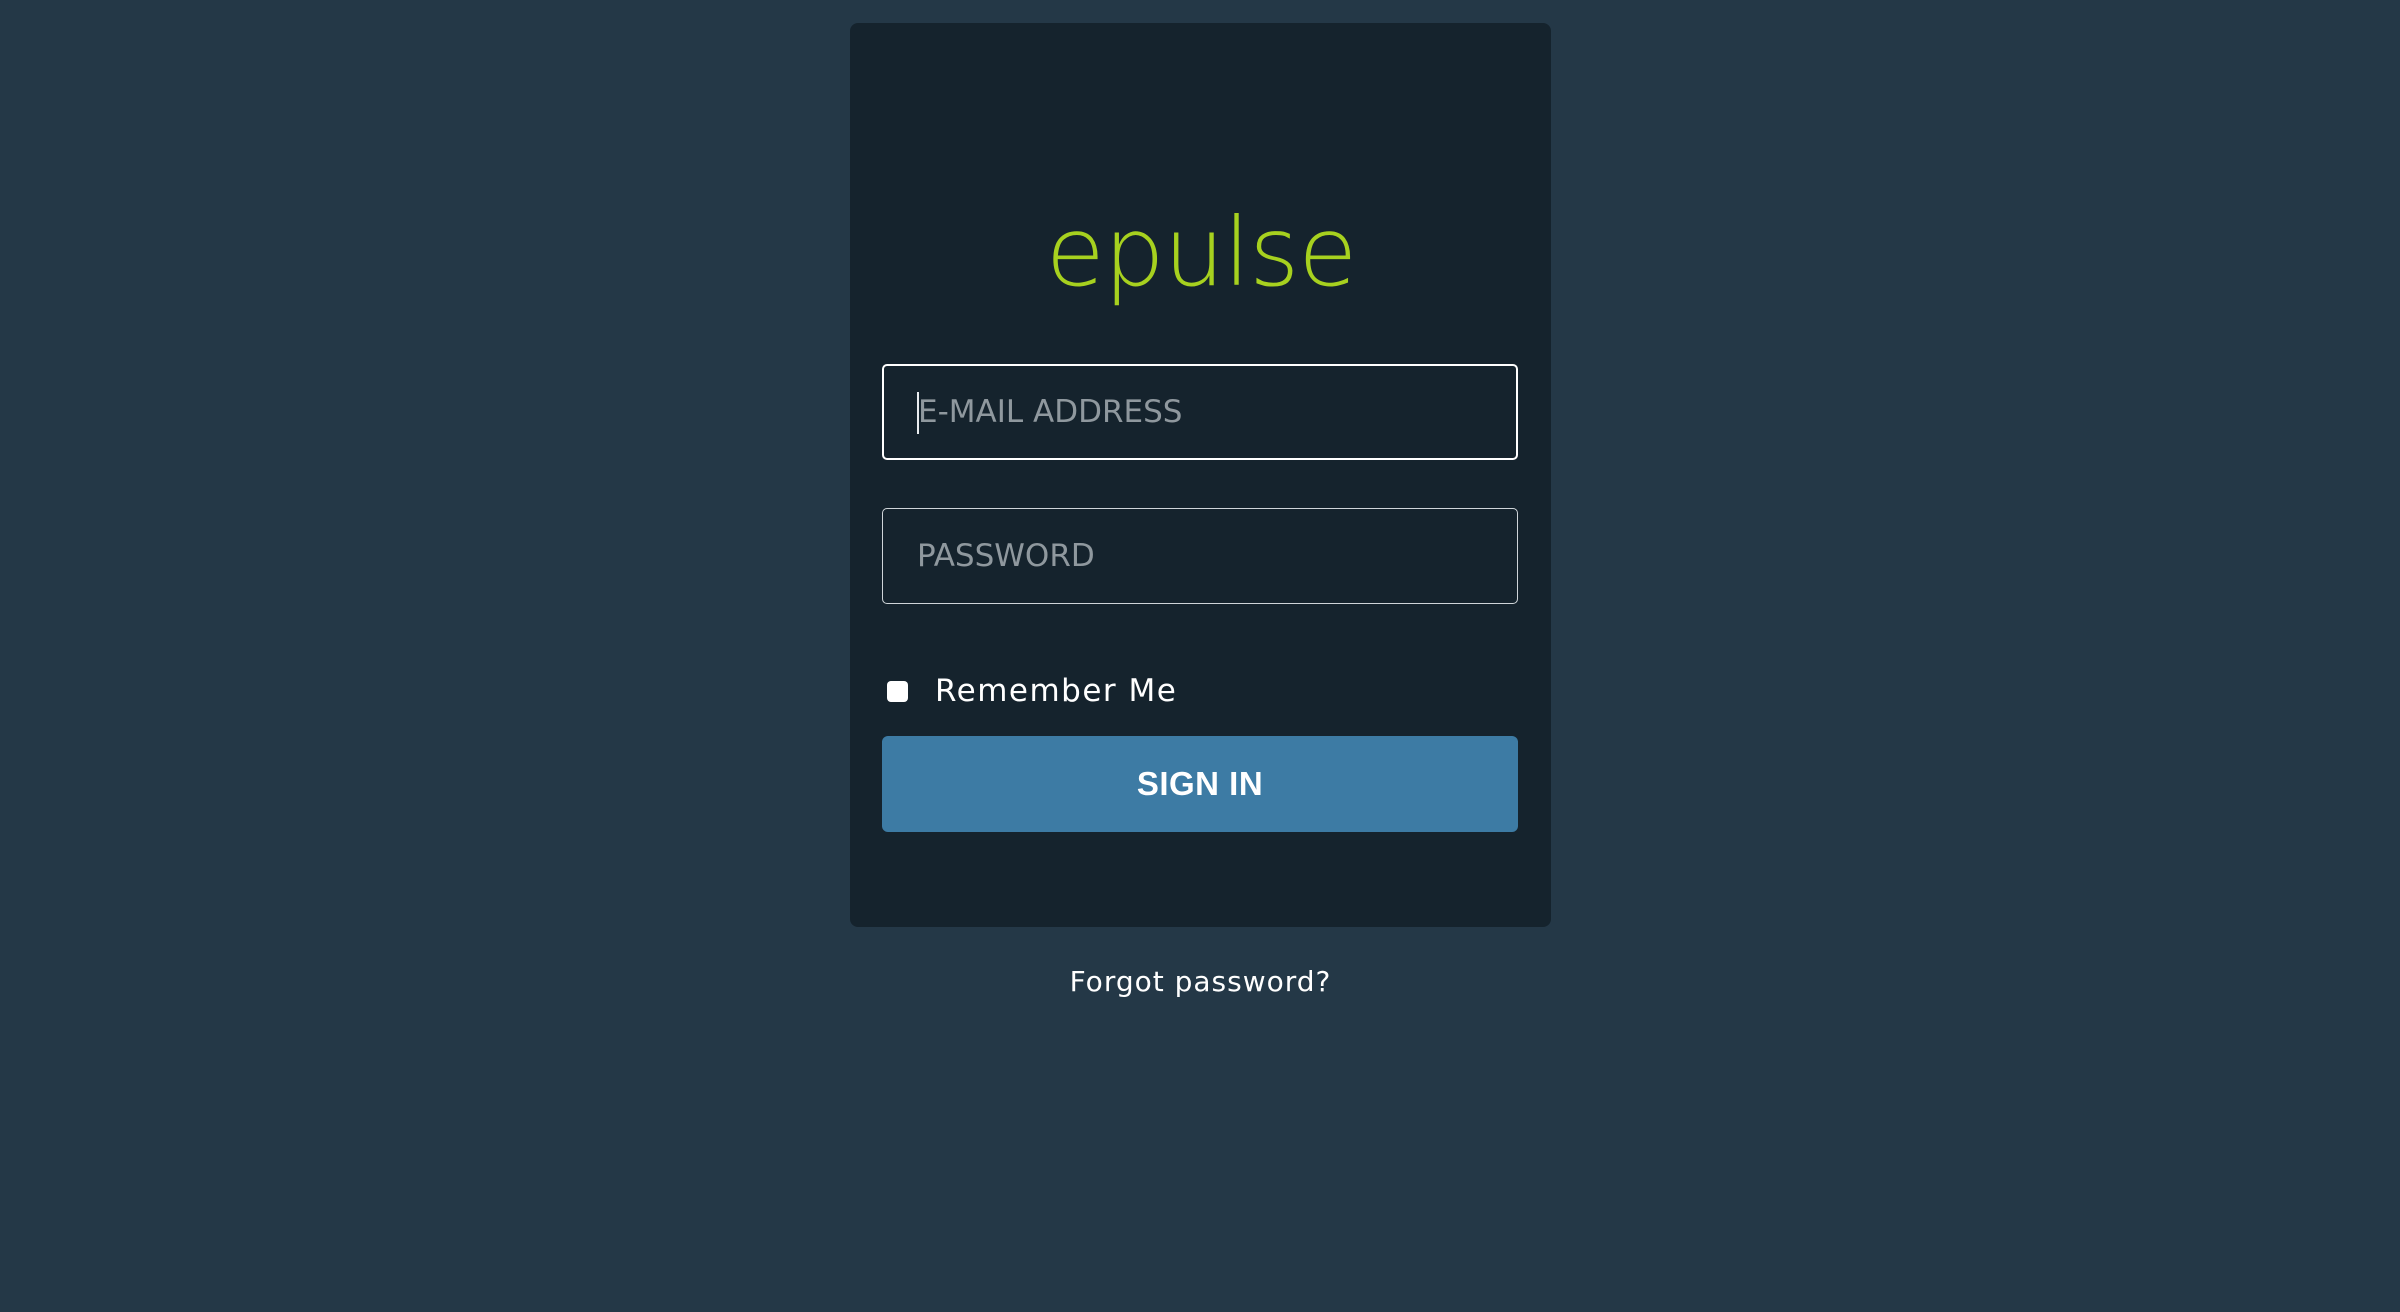 This screenshot has width=2400, height=1312. Describe the element at coordinates (1200, 784) in the screenshot. I see `sign-in-button: SIGN IN` at that location.